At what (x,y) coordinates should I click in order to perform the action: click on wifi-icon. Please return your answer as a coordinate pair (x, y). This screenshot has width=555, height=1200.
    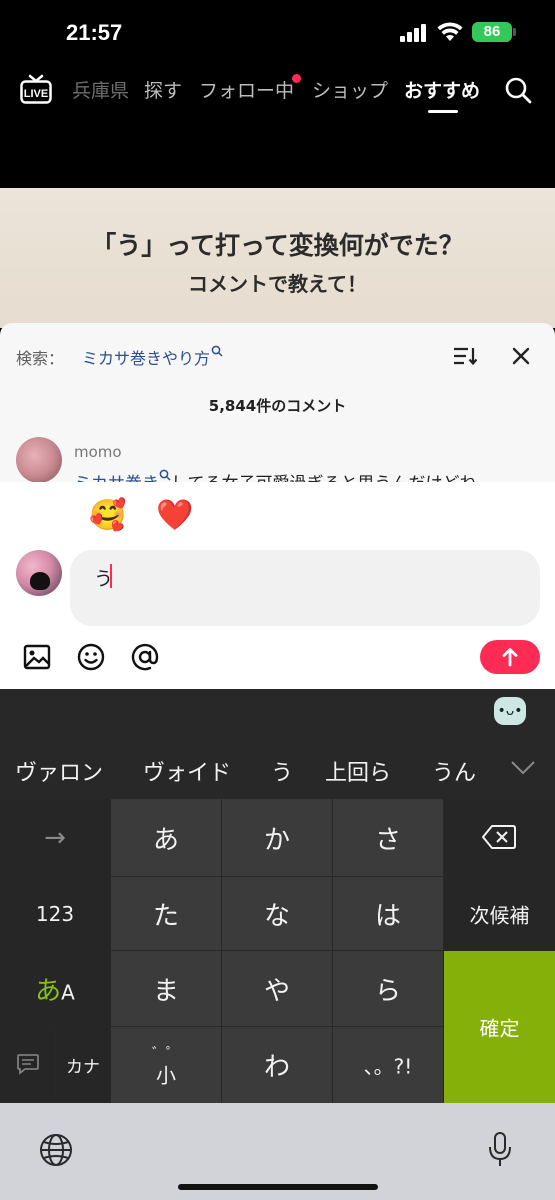
    Looking at the image, I should click on (450, 31).